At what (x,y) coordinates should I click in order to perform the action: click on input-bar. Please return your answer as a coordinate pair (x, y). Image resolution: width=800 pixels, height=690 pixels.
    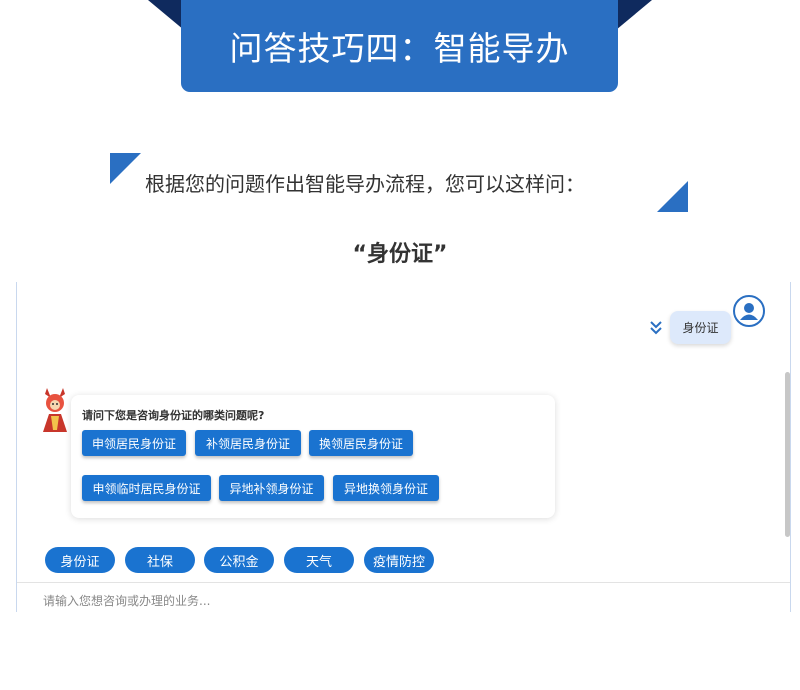
    Looking at the image, I should click on (403, 597).